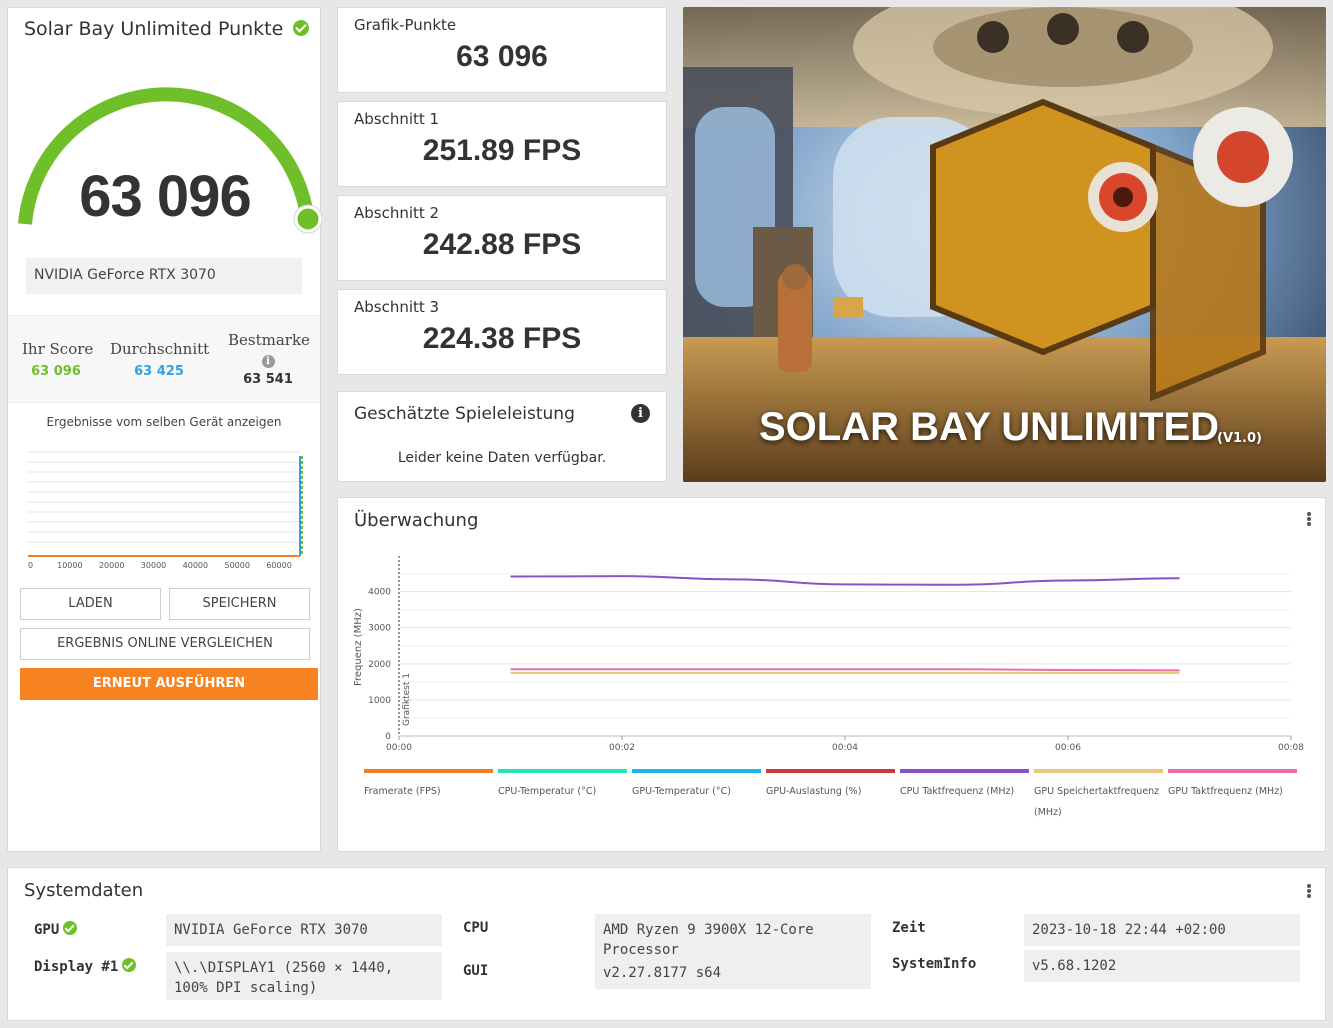 This screenshot has width=1333, height=1028. I want to click on legend-item: GPU Speichertaktfrequenz (MHz), so click(1098, 796).